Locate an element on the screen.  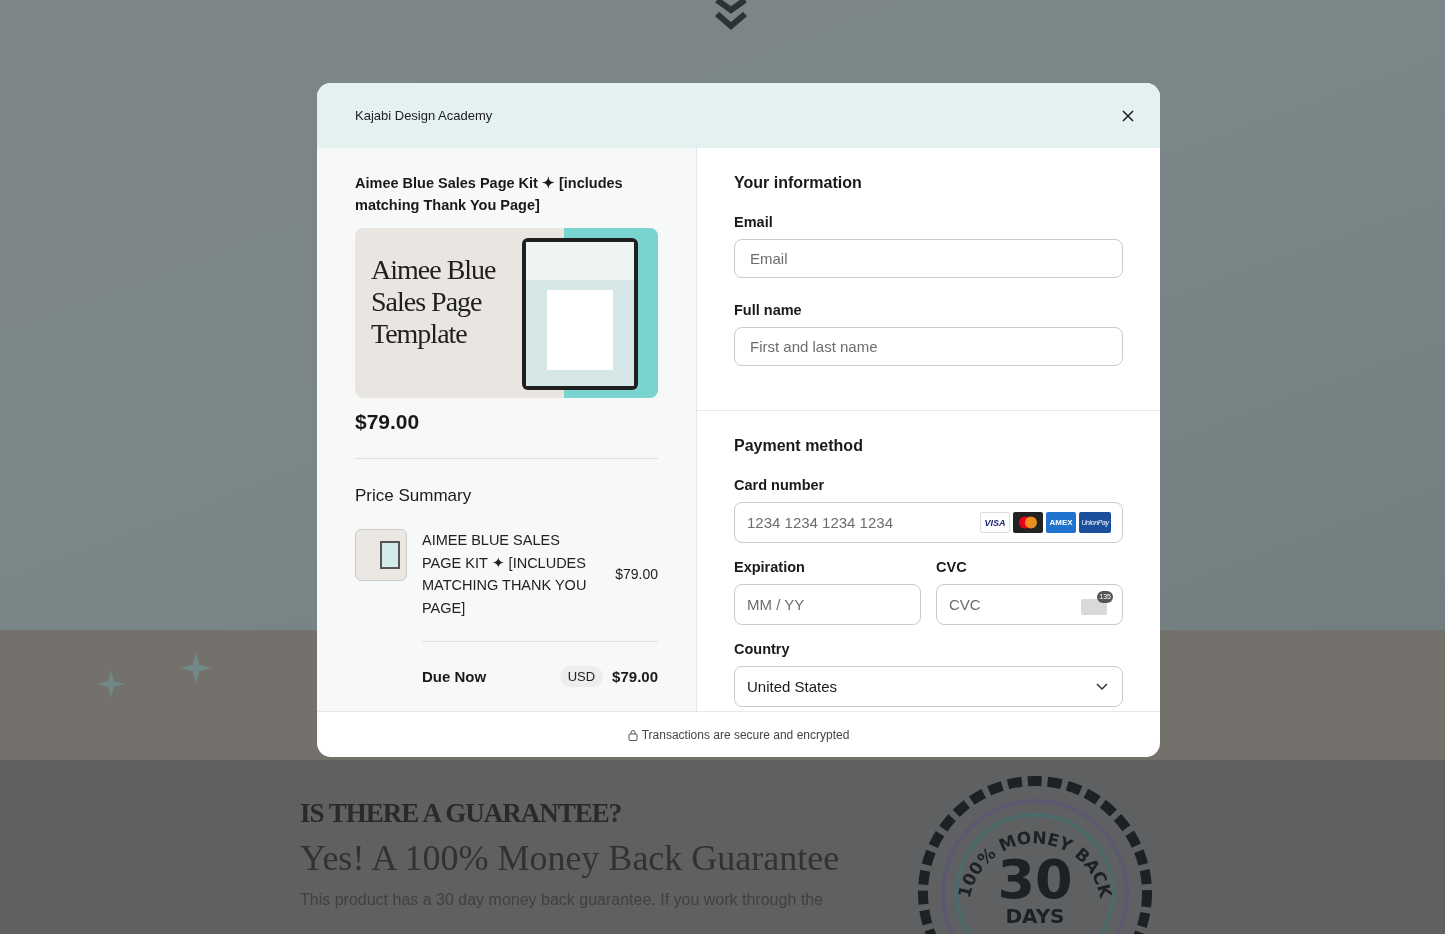
field-label: Full name is located at coordinates (768, 310).